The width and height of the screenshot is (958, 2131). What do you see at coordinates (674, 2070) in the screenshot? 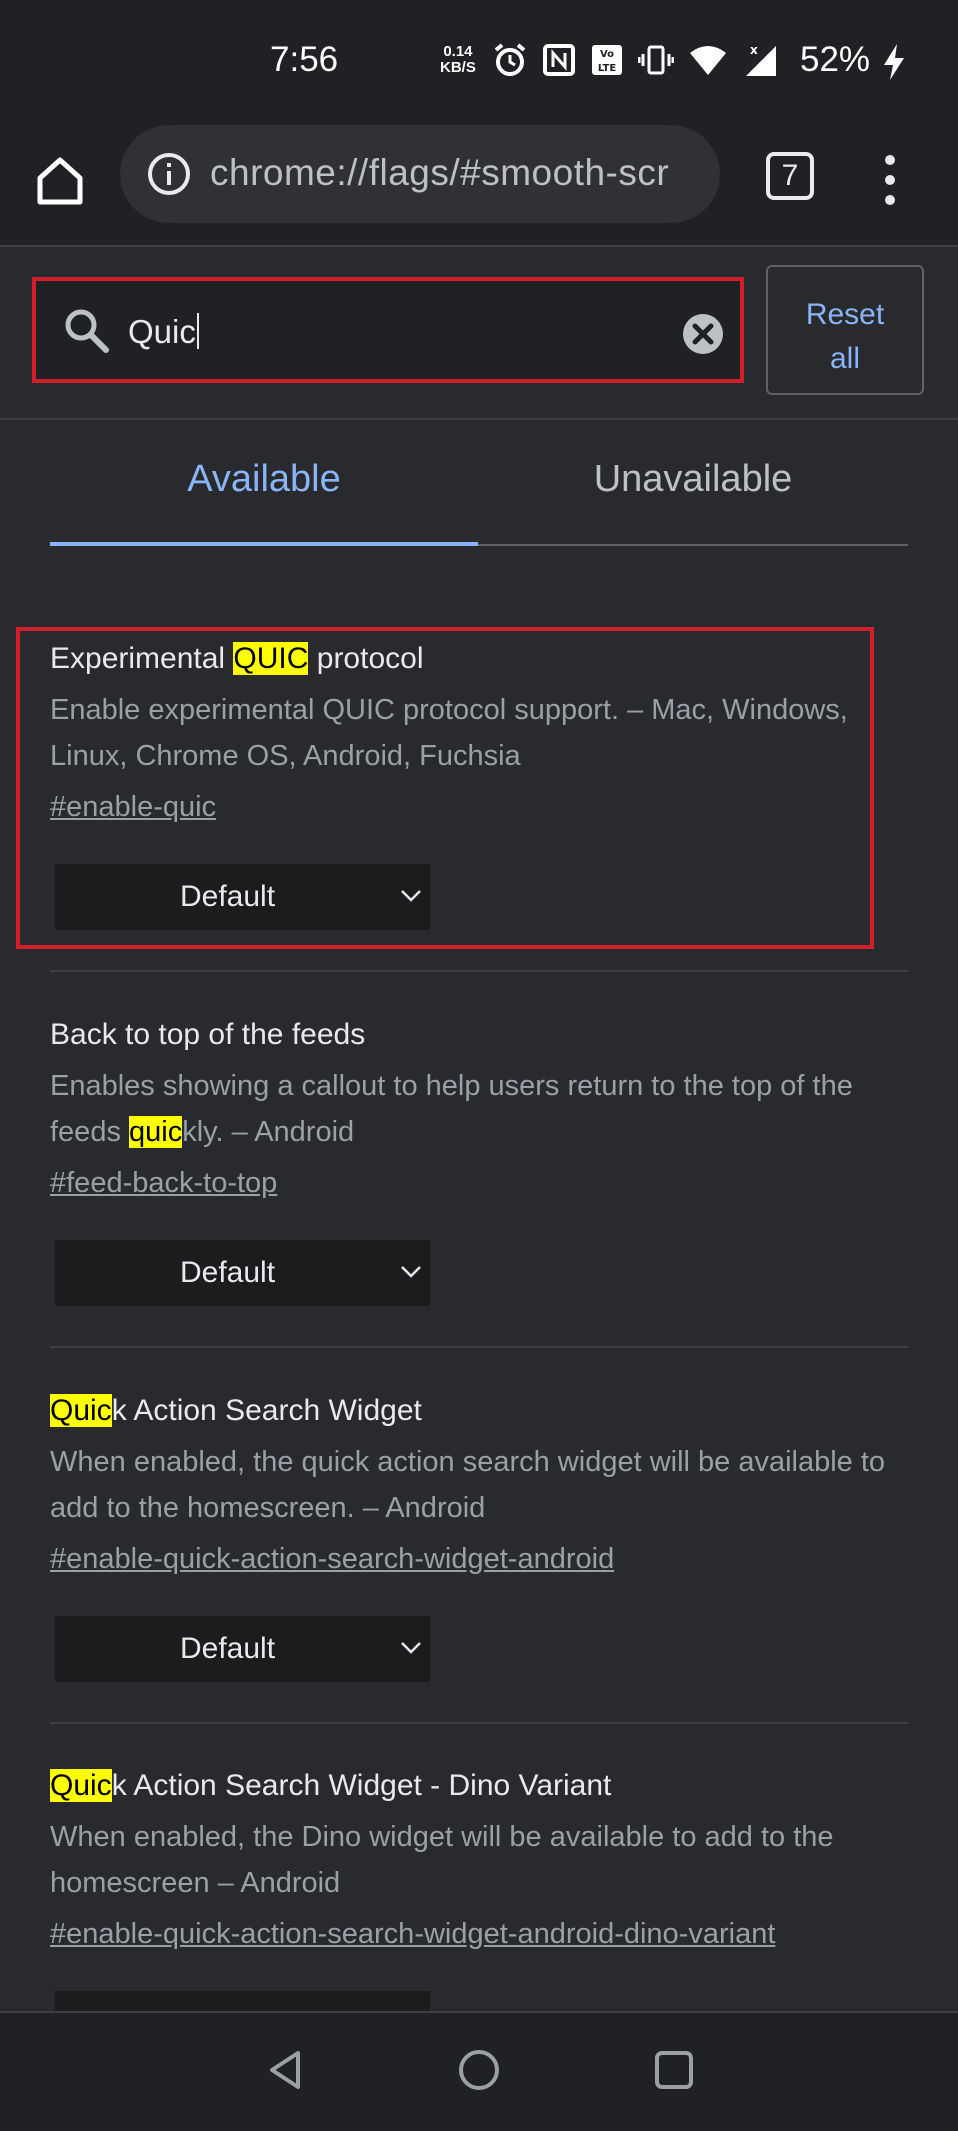
I see `recents-icon` at bounding box center [674, 2070].